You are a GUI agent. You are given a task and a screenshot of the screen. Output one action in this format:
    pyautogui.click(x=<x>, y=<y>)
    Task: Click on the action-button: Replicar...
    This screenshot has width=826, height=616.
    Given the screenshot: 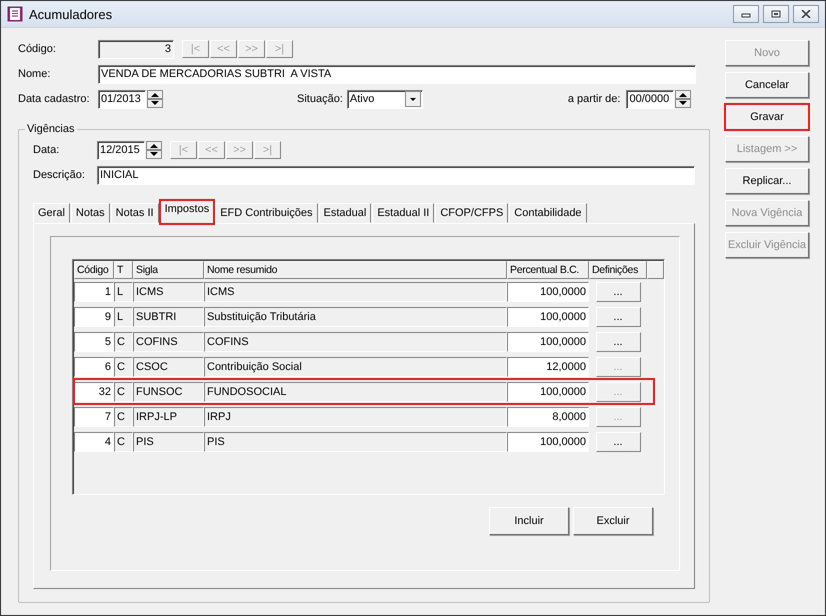 What is the action you would take?
    pyautogui.click(x=767, y=181)
    